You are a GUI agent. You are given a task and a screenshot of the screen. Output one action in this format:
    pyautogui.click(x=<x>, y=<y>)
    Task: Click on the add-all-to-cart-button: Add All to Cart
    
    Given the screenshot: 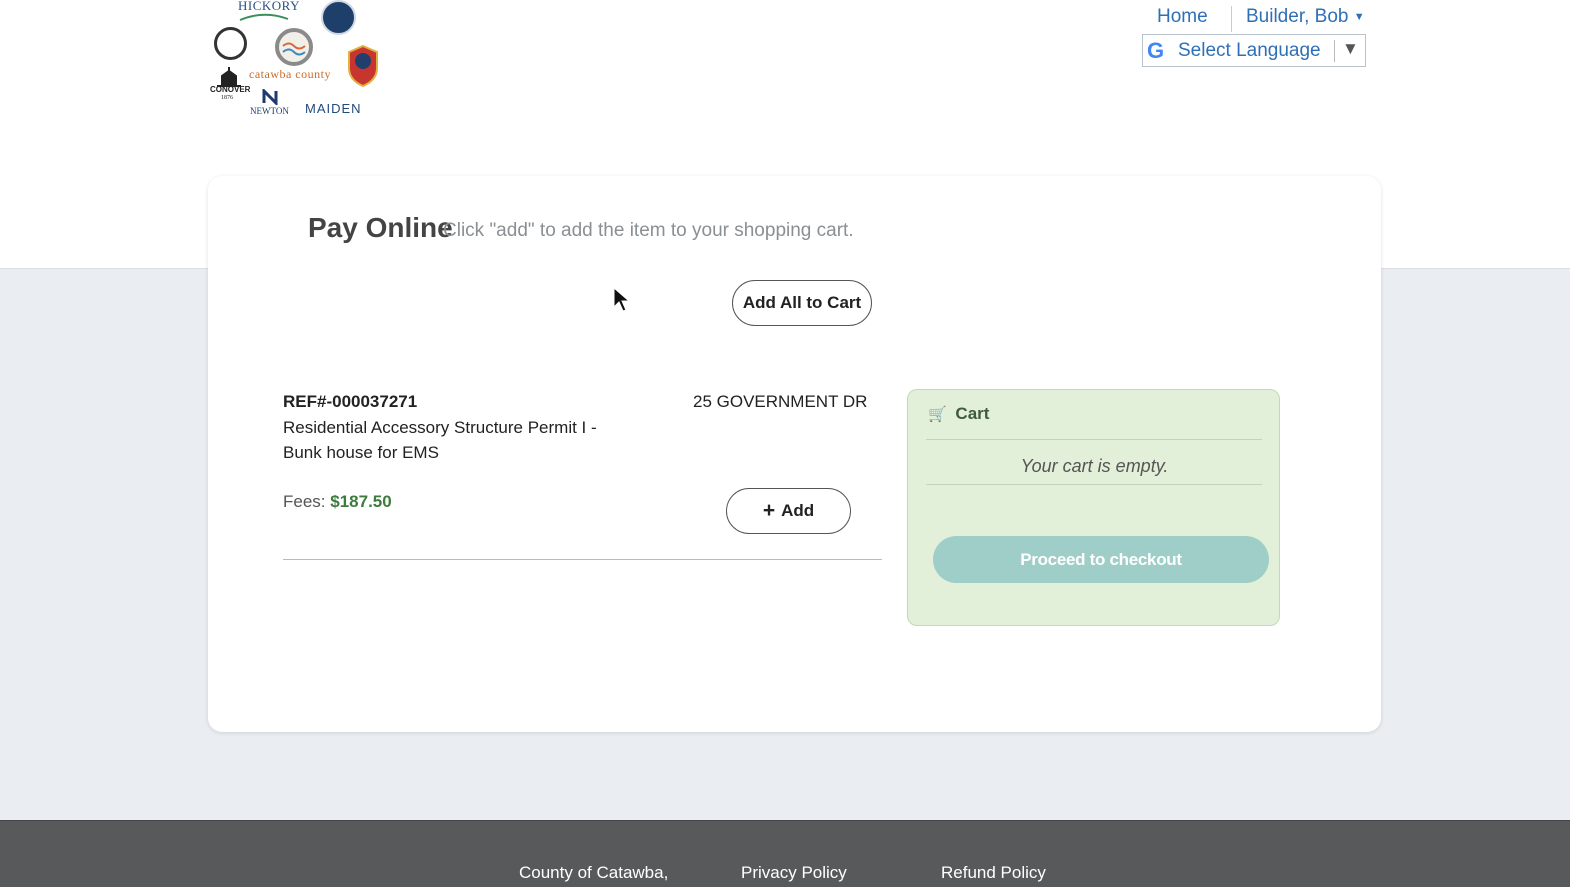 What is the action you would take?
    pyautogui.click(x=802, y=303)
    